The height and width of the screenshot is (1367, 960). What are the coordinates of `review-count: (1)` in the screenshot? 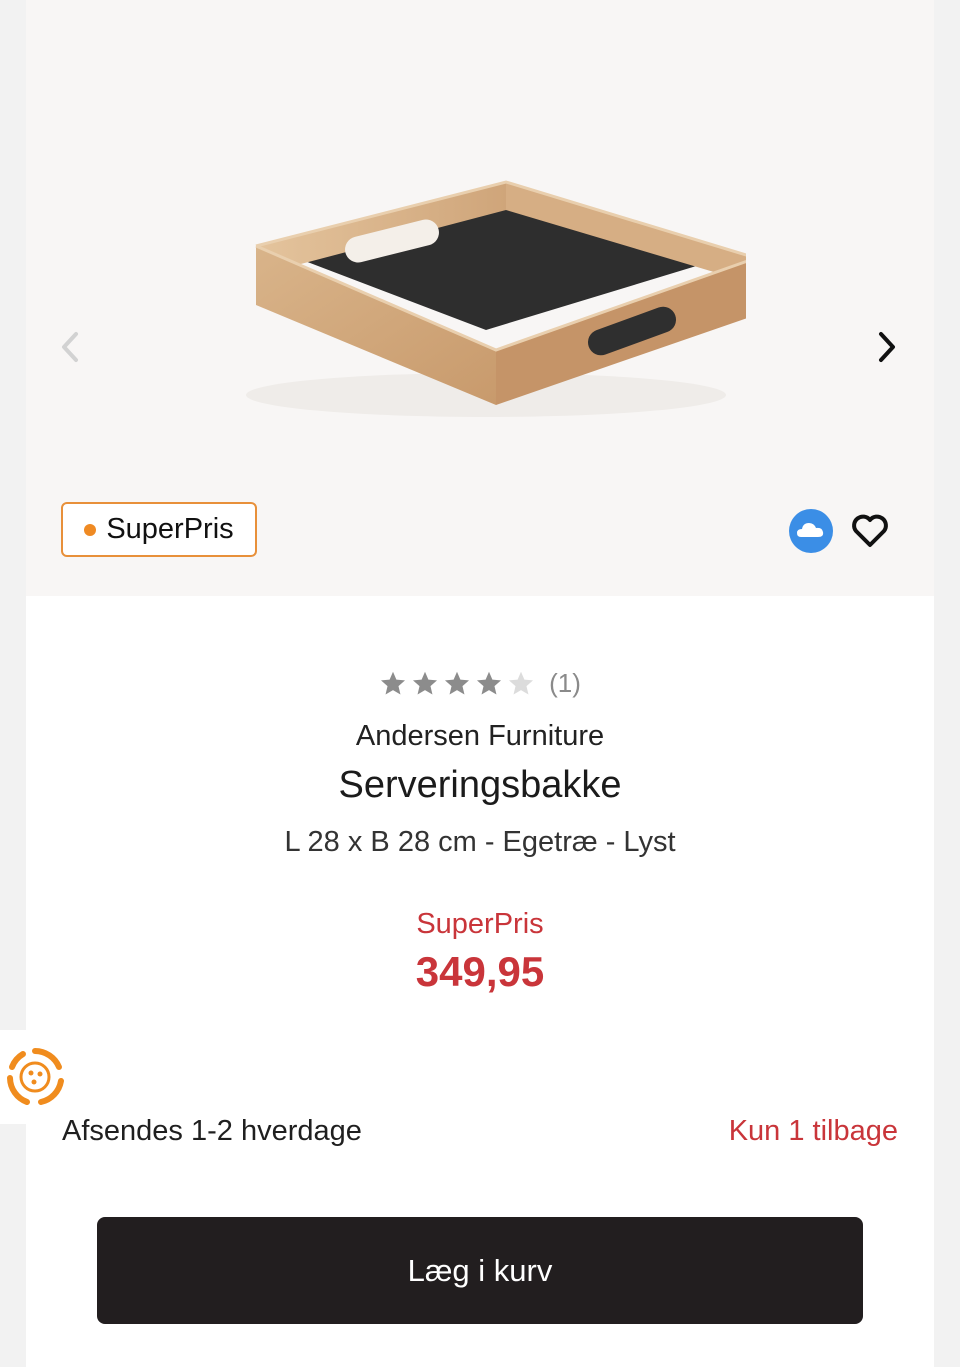 It's located at (565, 683).